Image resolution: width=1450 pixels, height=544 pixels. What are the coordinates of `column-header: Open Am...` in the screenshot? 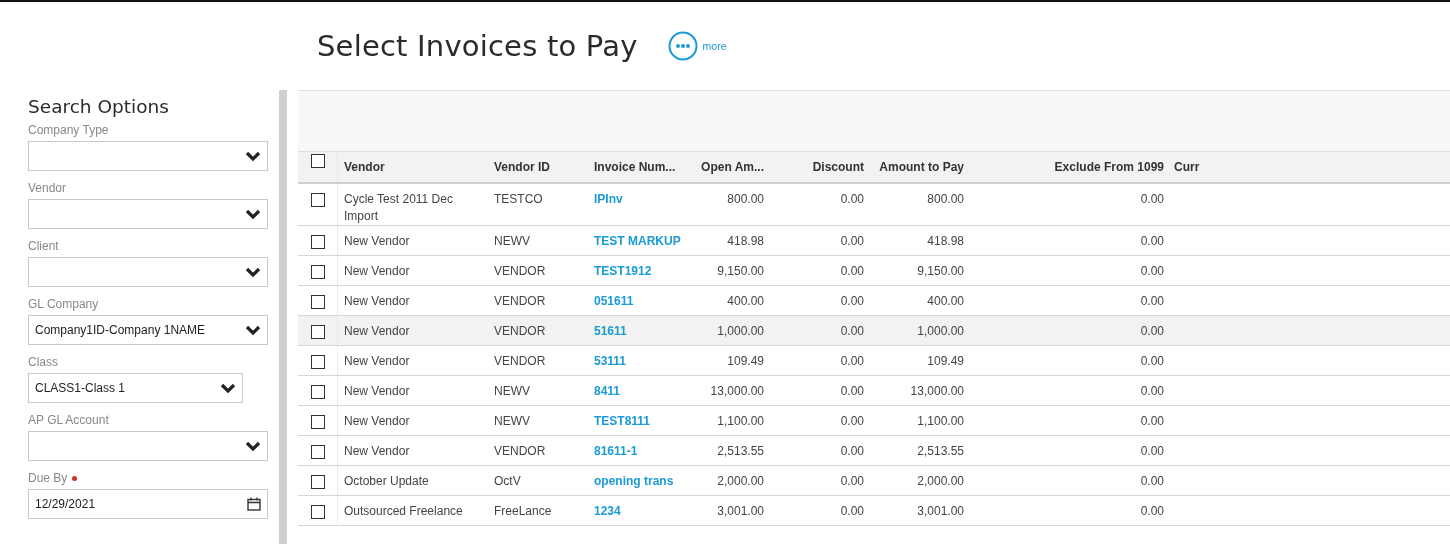 It's located at (728, 167).